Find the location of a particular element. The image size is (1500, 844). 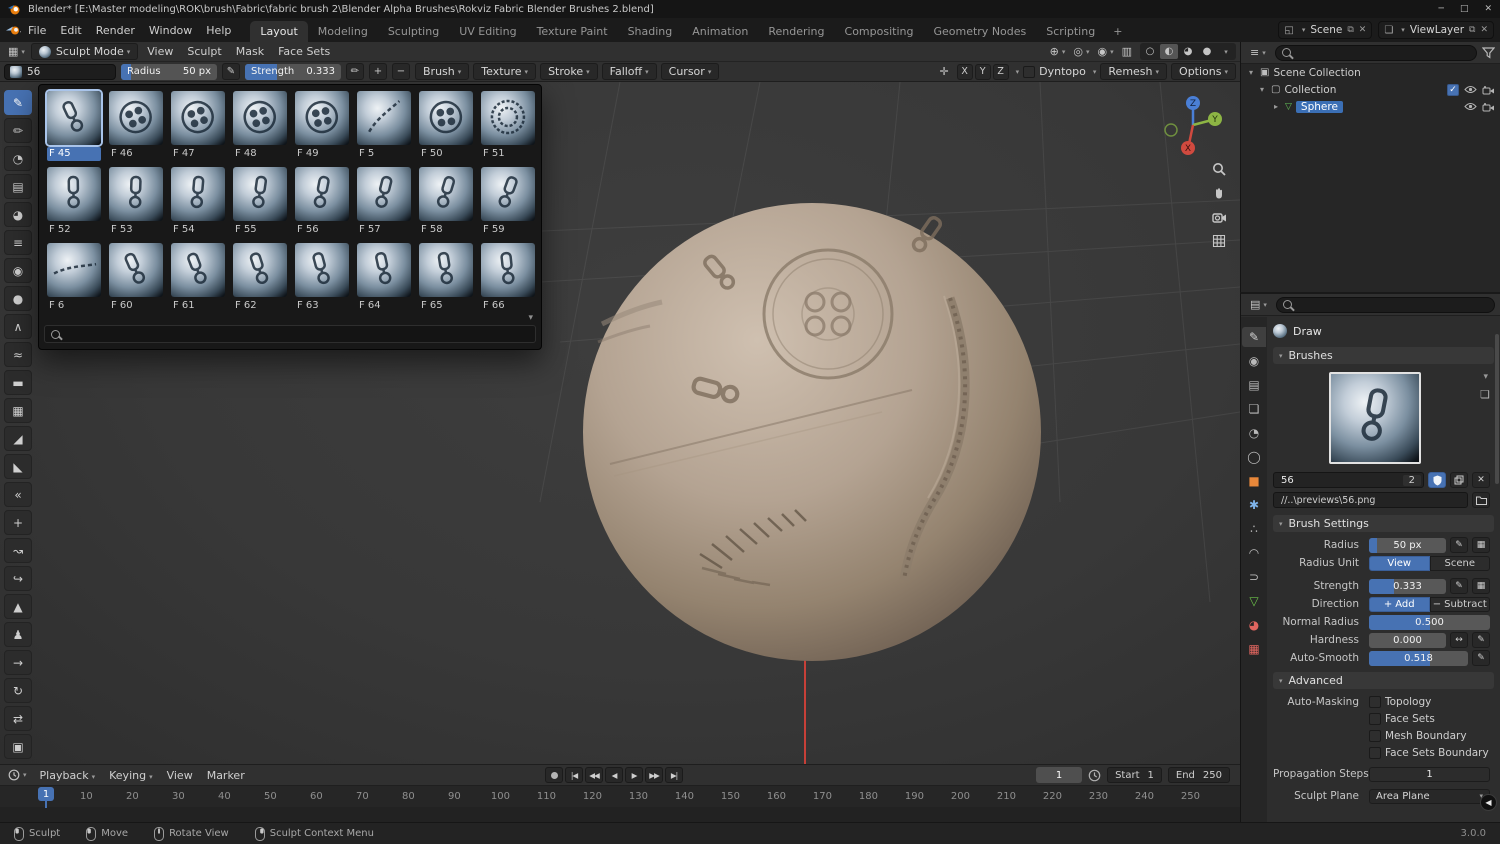

menu-render: Render is located at coordinates (115, 30).